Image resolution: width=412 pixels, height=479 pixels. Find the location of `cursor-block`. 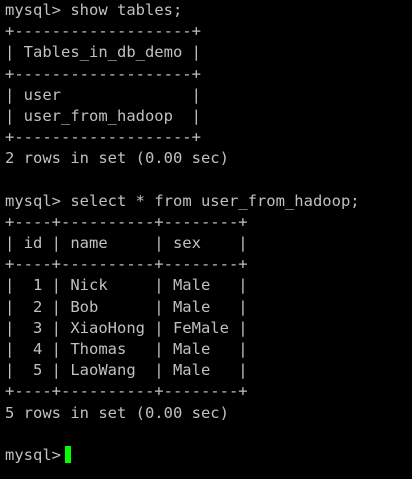

cursor-block is located at coordinates (68, 454).